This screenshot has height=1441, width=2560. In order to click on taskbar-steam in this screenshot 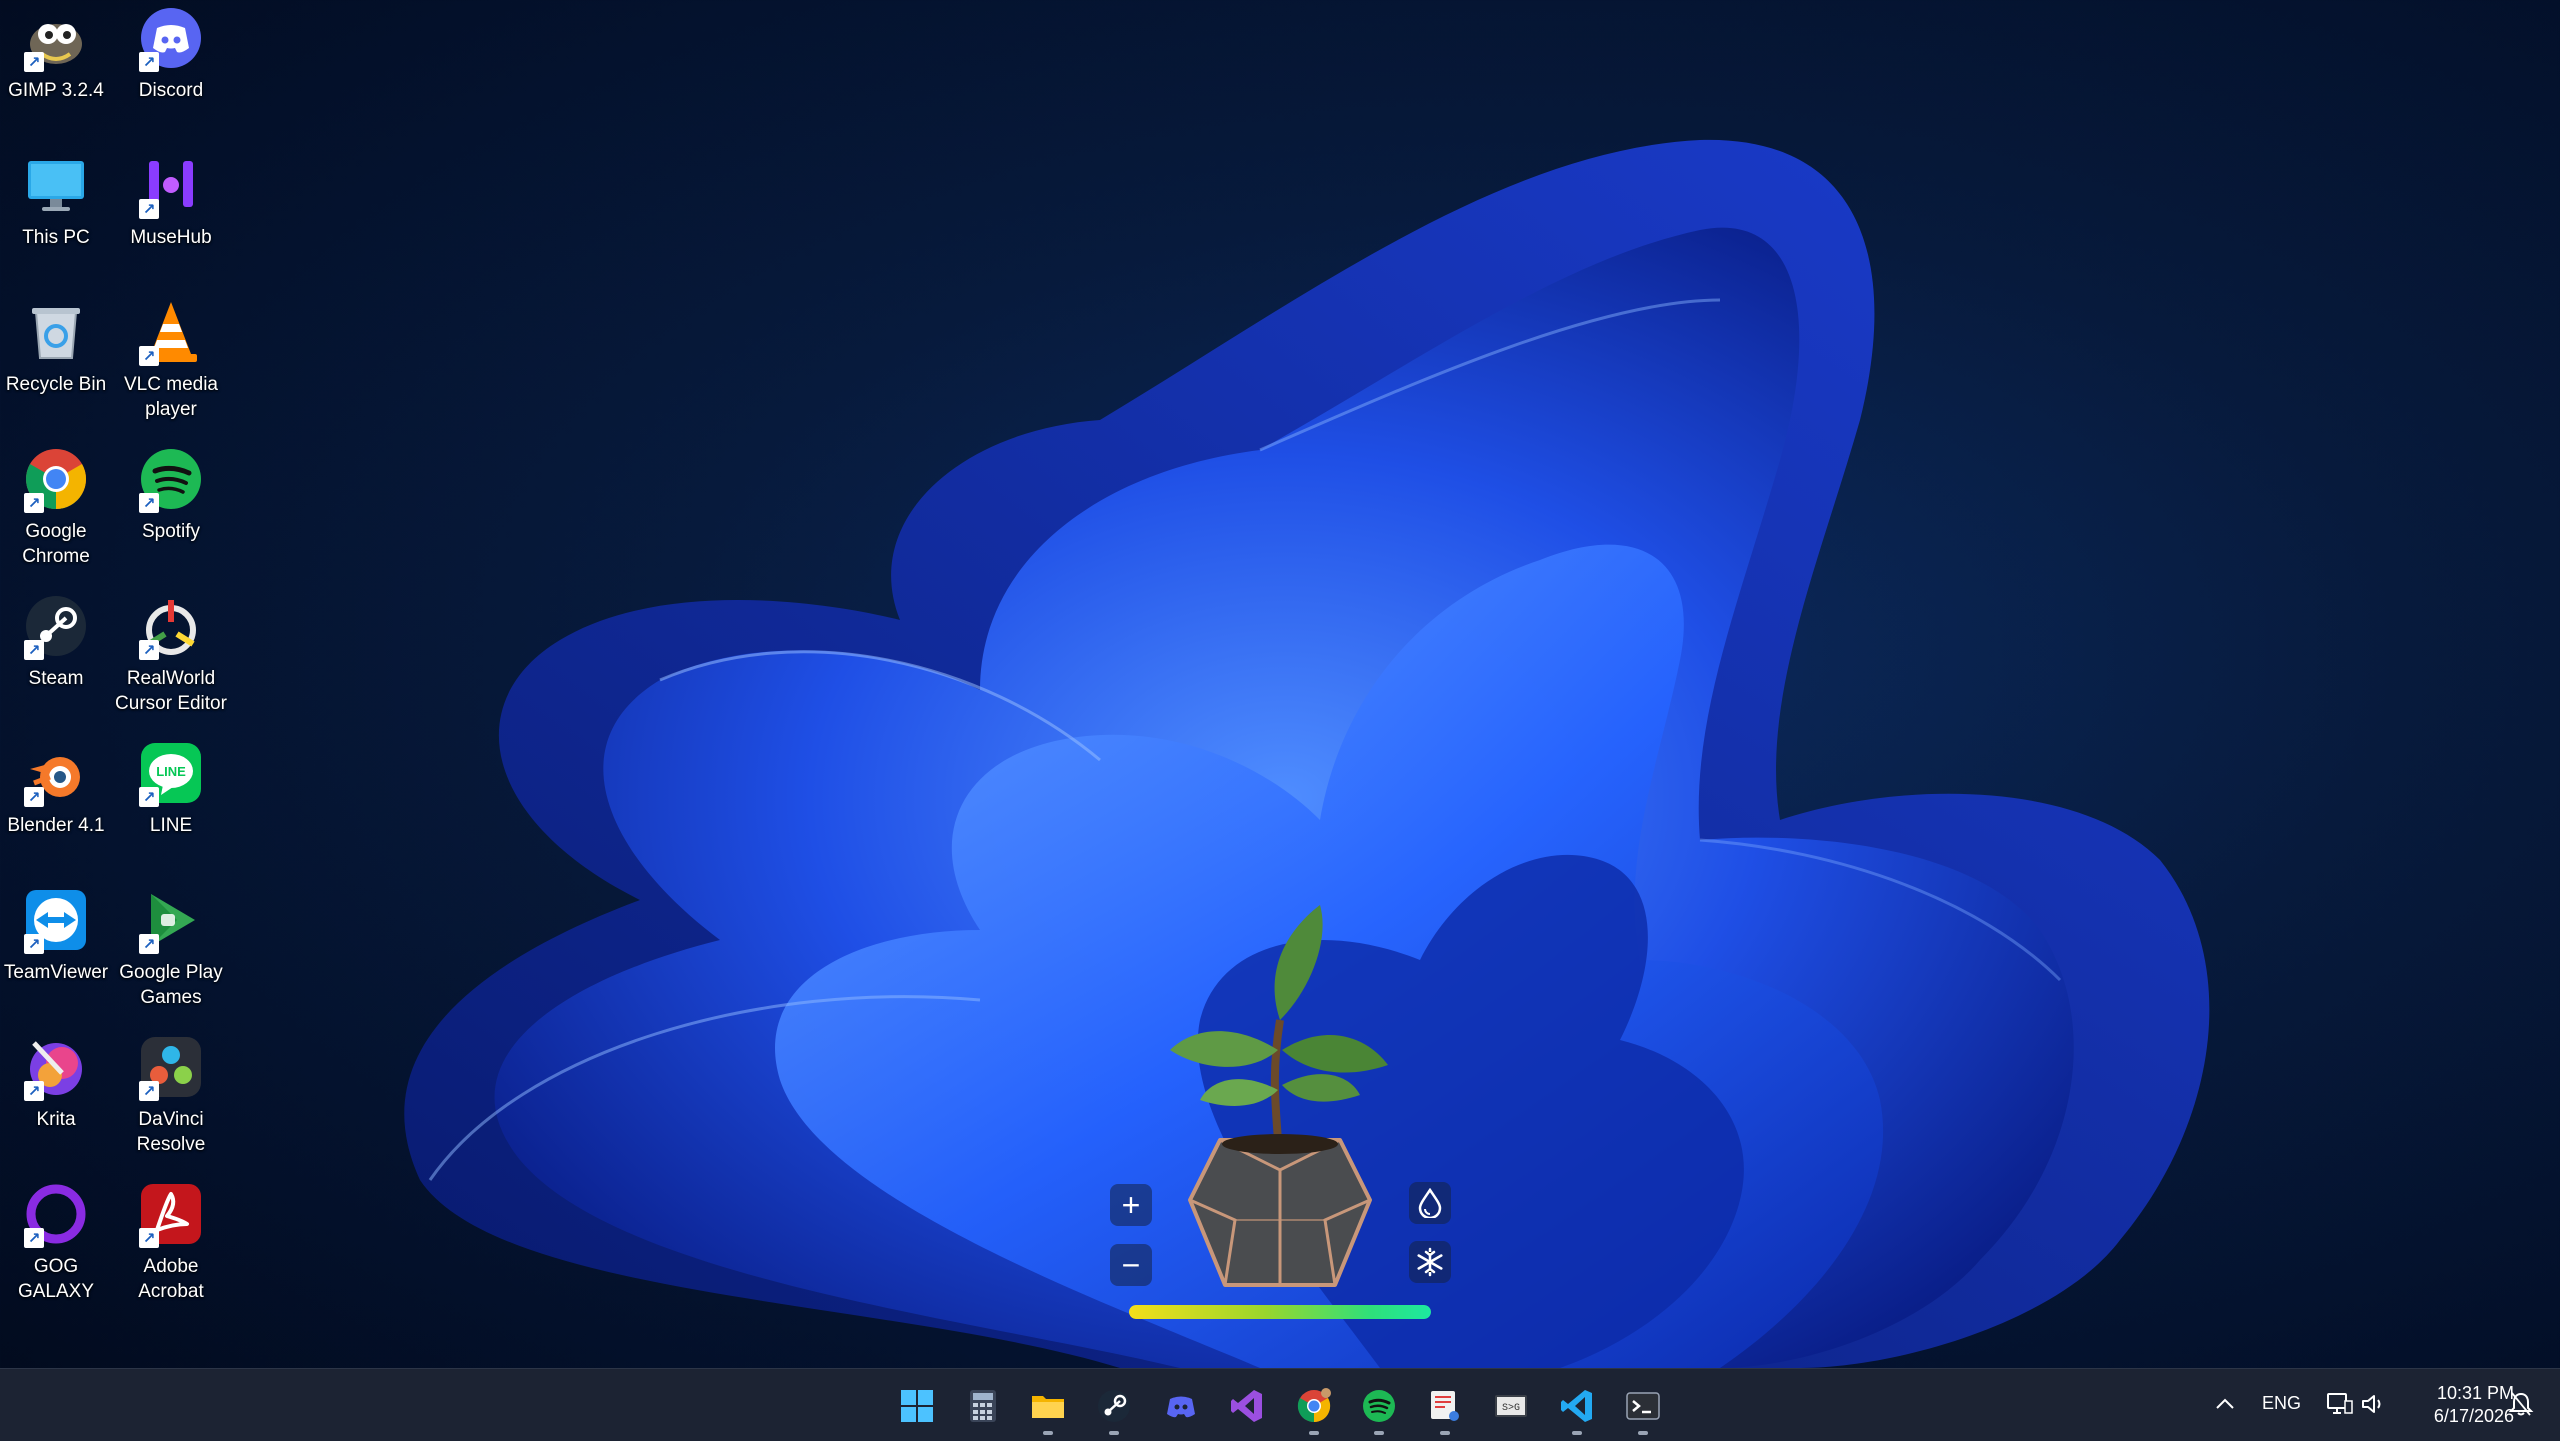, I will do `click(1114, 1408)`.